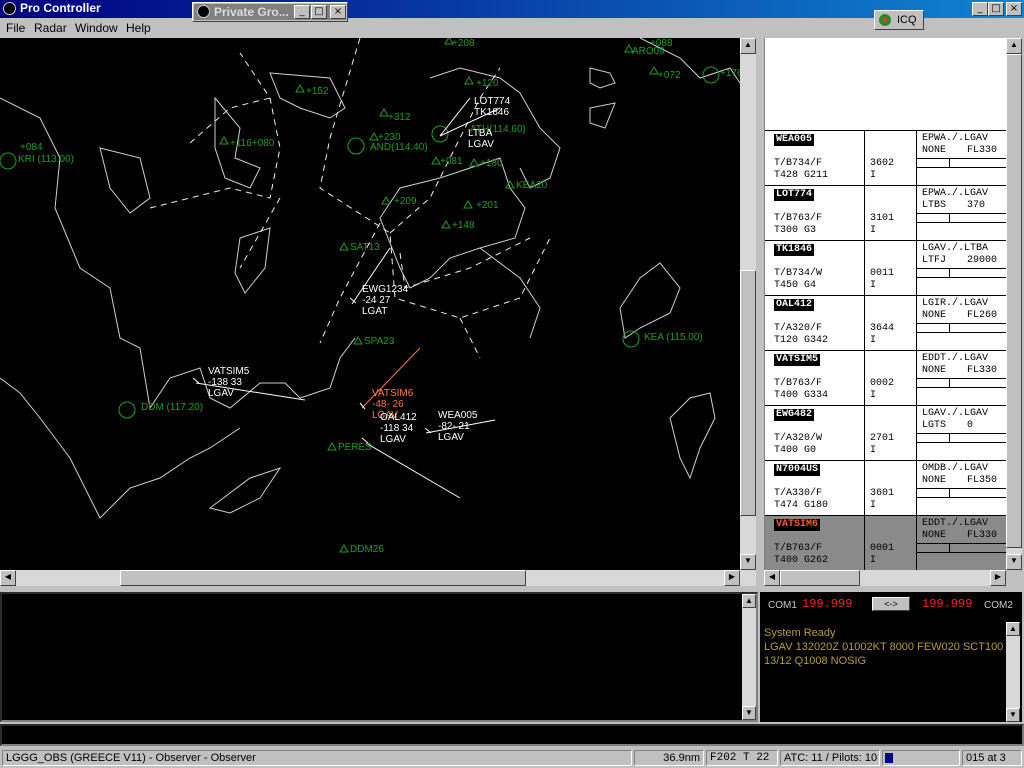 The height and width of the screenshot is (768, 1024). I want to click on app-icon, so click(9, 8).